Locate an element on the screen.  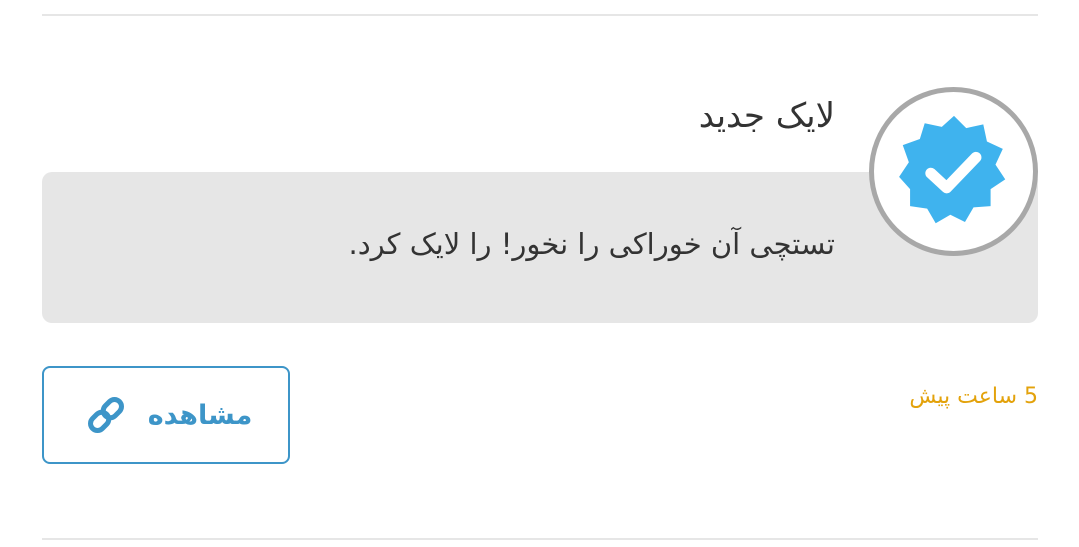
notification-message: تستچی آن خوراکی را نخور! را لایک کرد. is located at coordinates (591, 244).